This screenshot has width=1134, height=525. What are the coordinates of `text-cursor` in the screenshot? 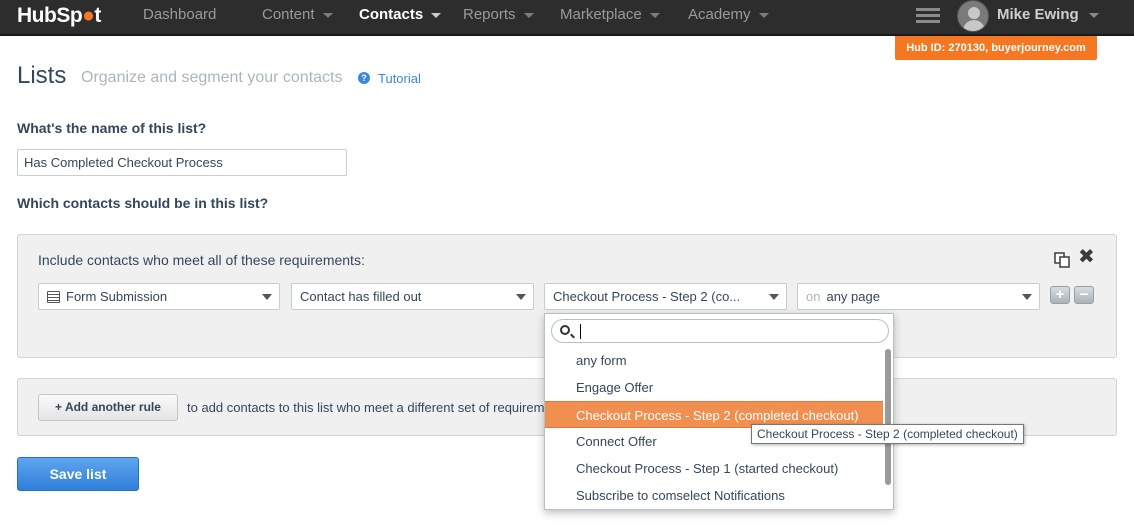 It's located at (580, 331).